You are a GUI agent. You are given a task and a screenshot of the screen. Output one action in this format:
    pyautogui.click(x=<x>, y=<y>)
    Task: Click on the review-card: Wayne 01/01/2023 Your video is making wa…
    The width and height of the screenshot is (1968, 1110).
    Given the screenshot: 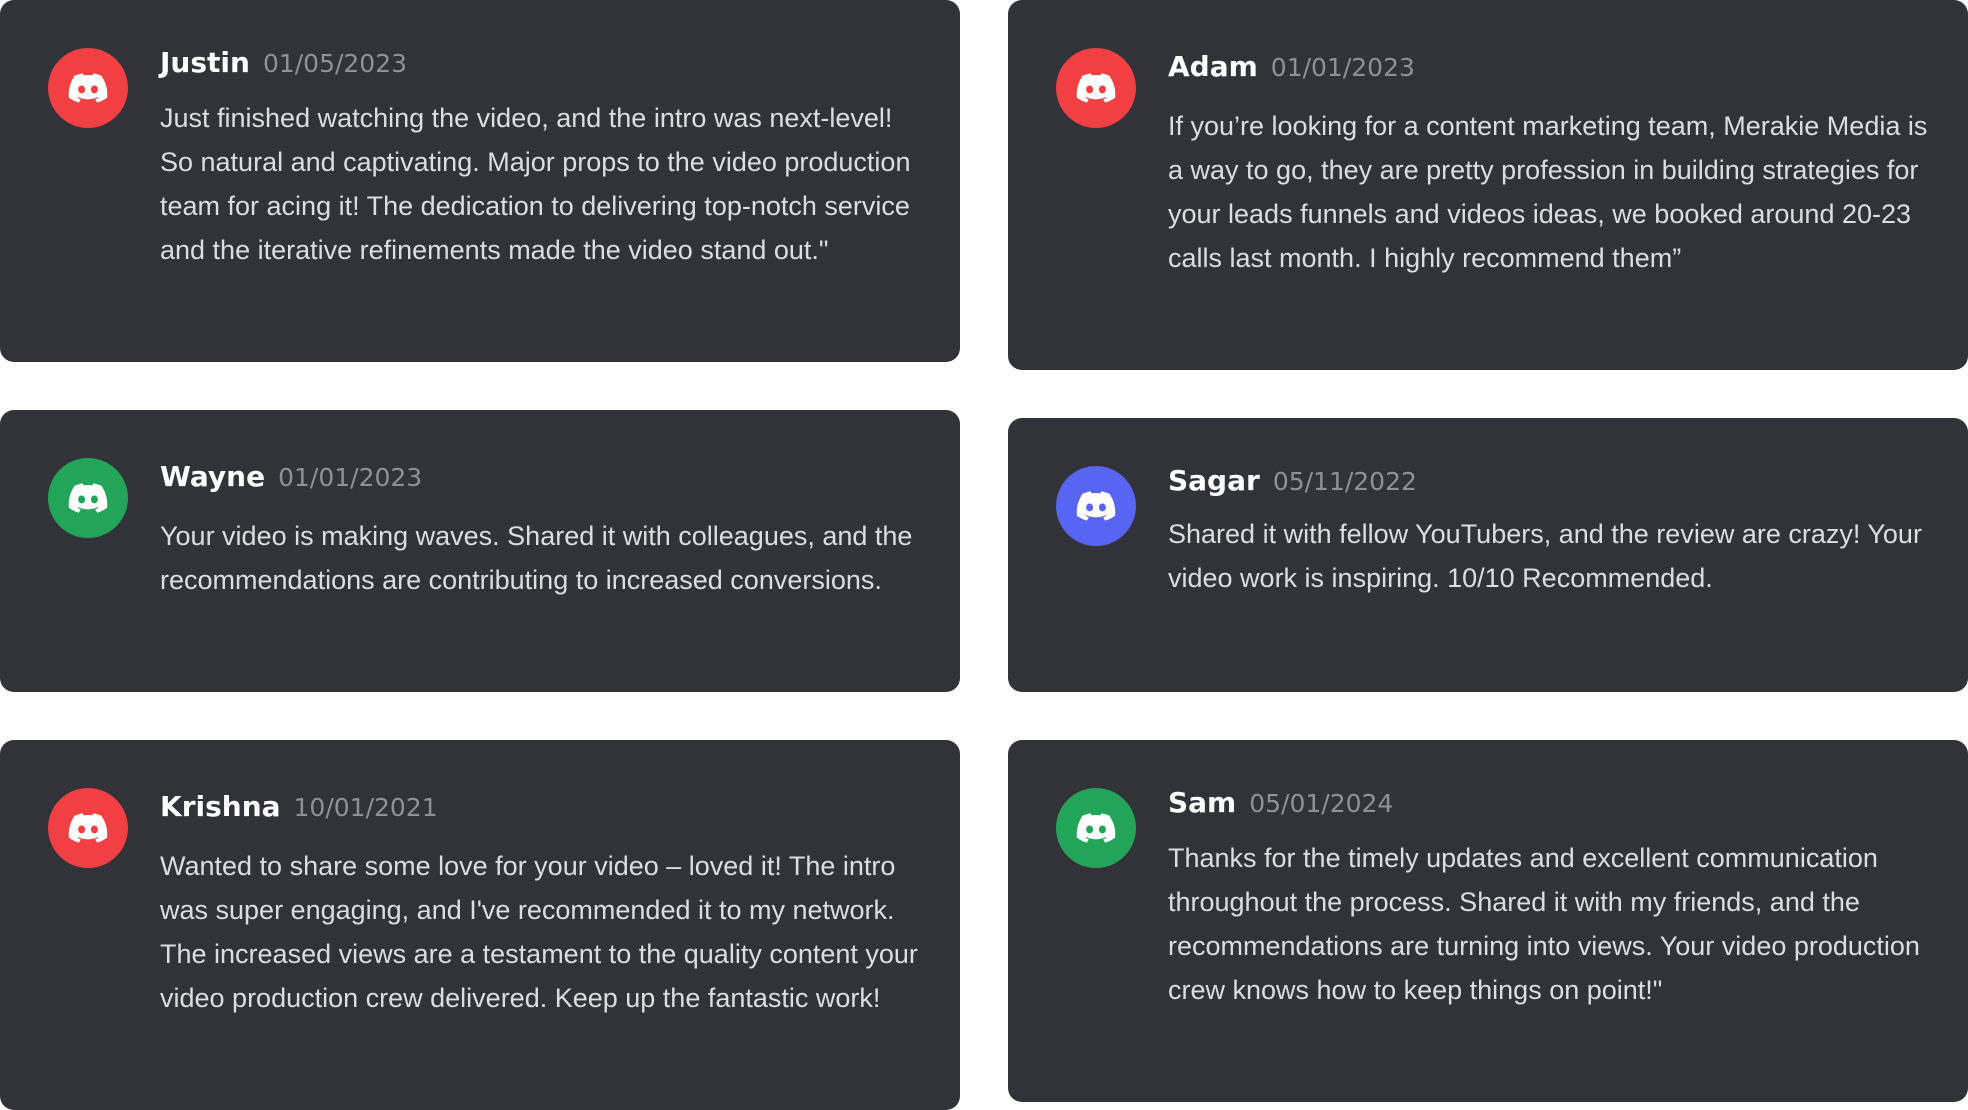 What is the action you would take?
    pyautogui.click(x=480, y=551)
    